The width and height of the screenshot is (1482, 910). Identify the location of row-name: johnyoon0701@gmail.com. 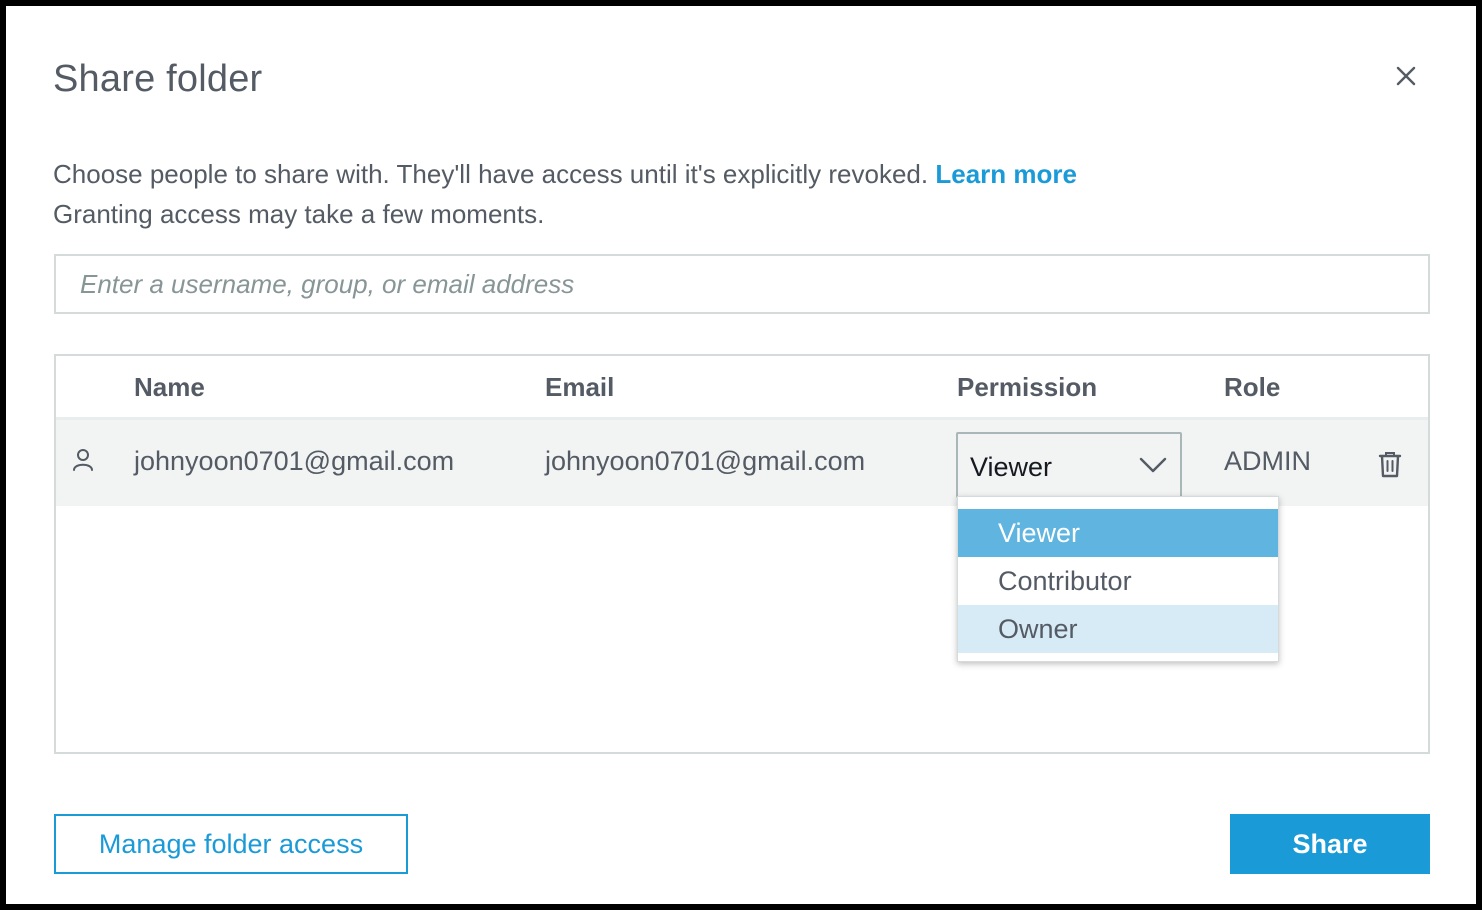
(294, 461).